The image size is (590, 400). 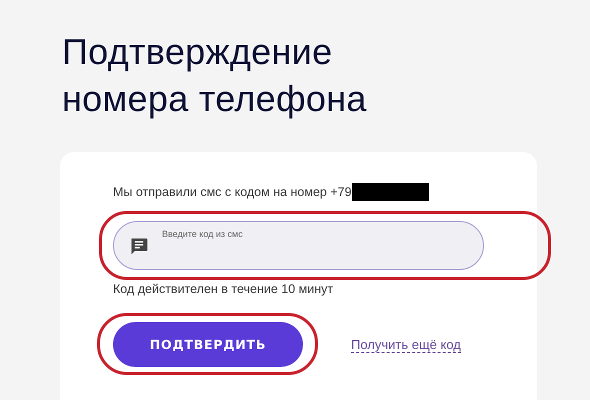 What do you see at coordinates (139, 246) in the screenshot?
I see `message-icon` at bounding box center [139, 246].